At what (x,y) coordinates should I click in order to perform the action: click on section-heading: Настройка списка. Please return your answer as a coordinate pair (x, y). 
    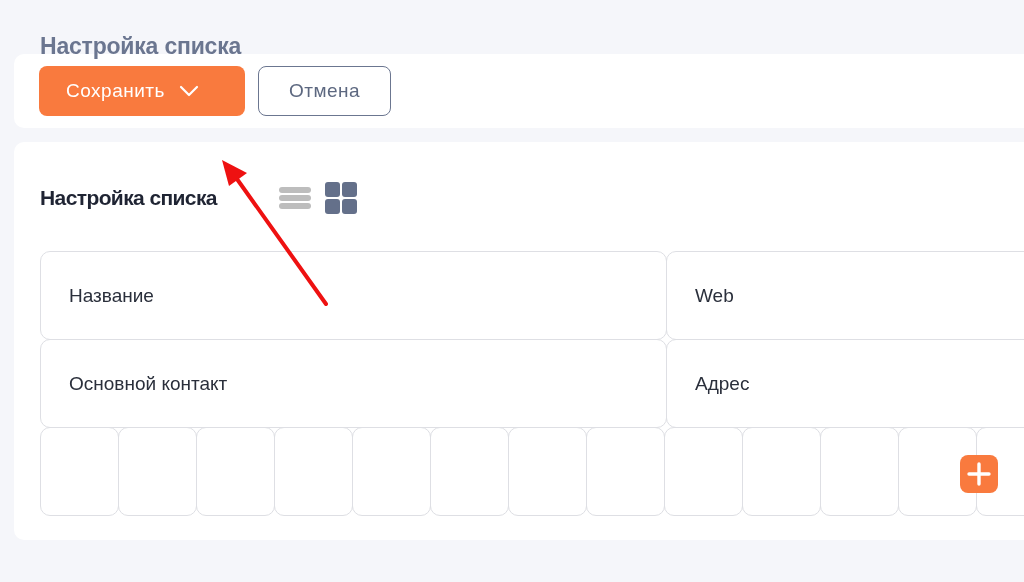
    Looking at the image, I should click on (129, 198).